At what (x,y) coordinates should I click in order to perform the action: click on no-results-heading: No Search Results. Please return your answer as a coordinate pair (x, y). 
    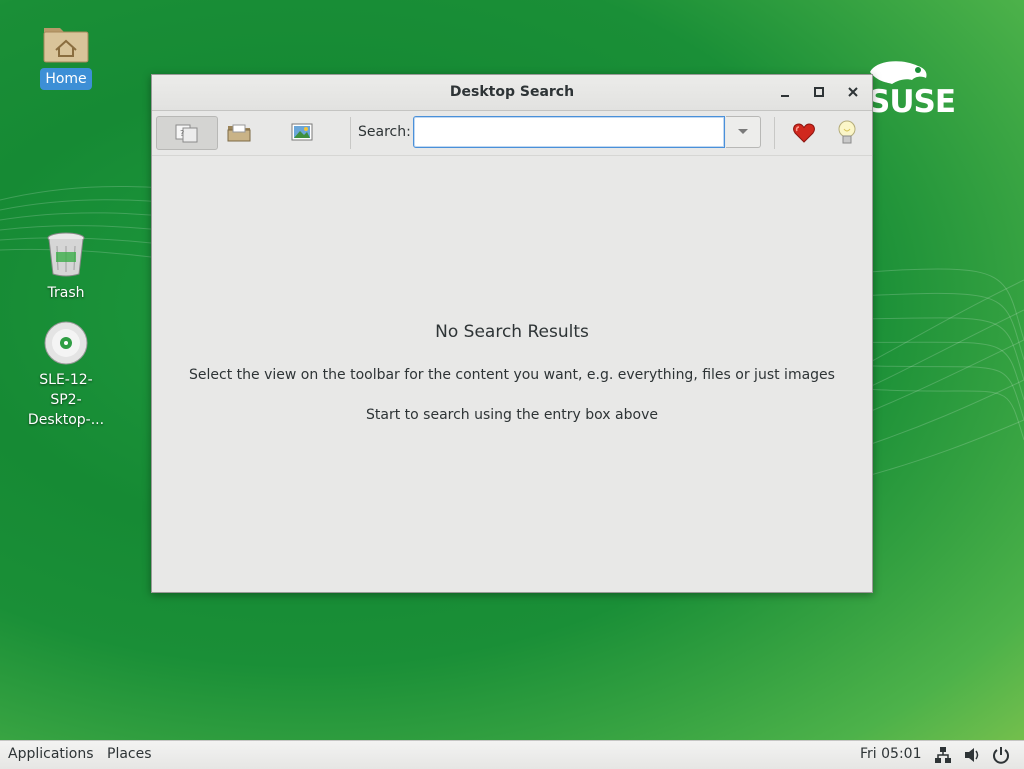
    Looking at the image, I should click on (512, 332).